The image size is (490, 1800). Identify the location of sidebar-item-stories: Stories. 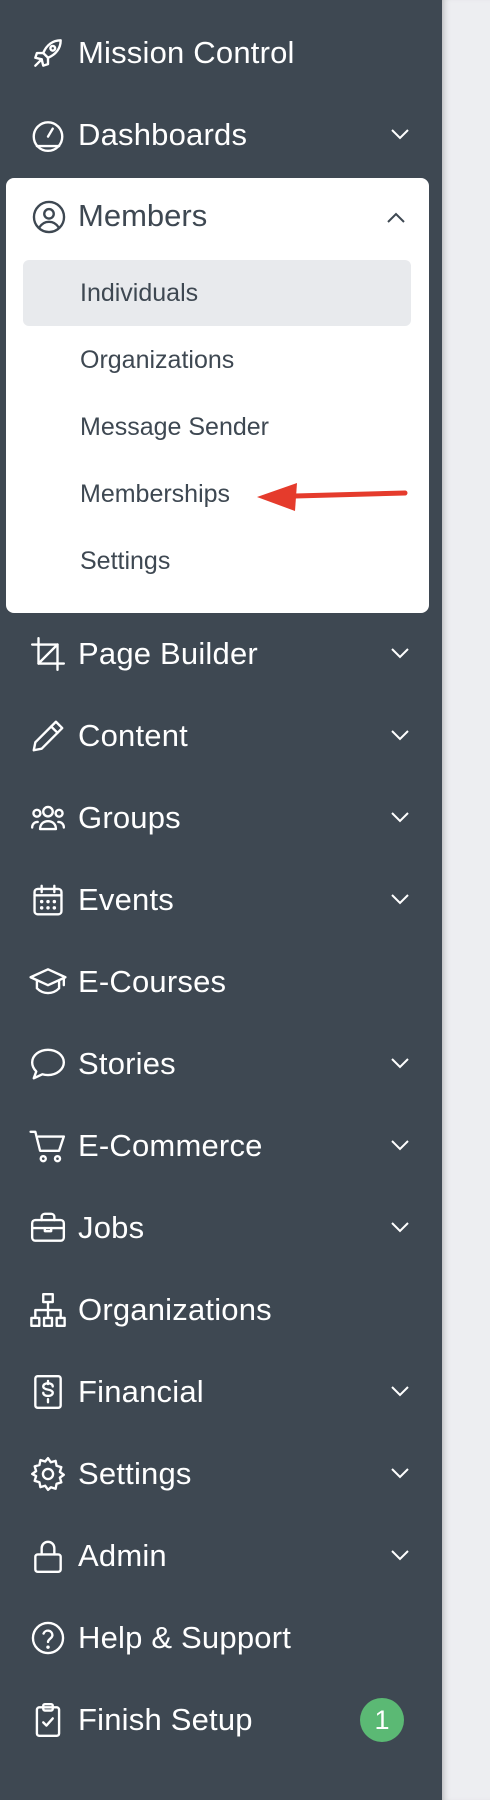
(221, 1064).